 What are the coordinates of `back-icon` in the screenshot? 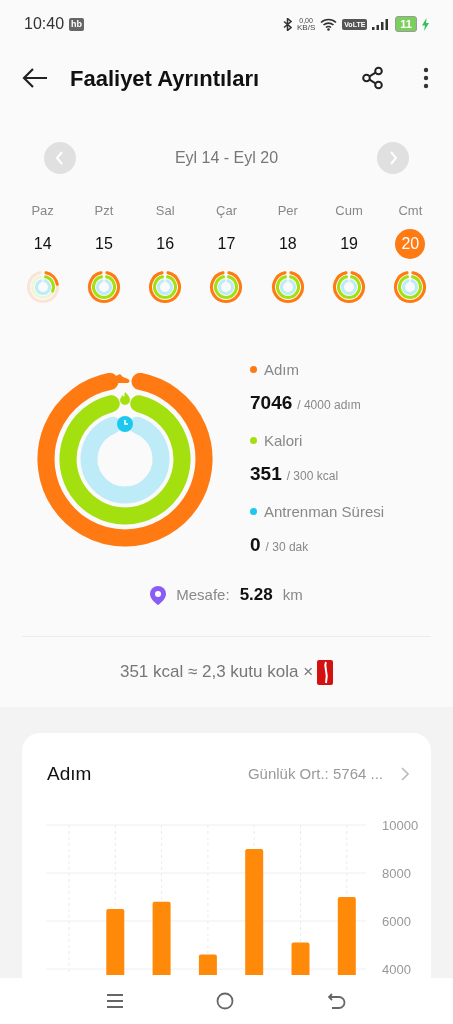 It's located at (337, 1001).